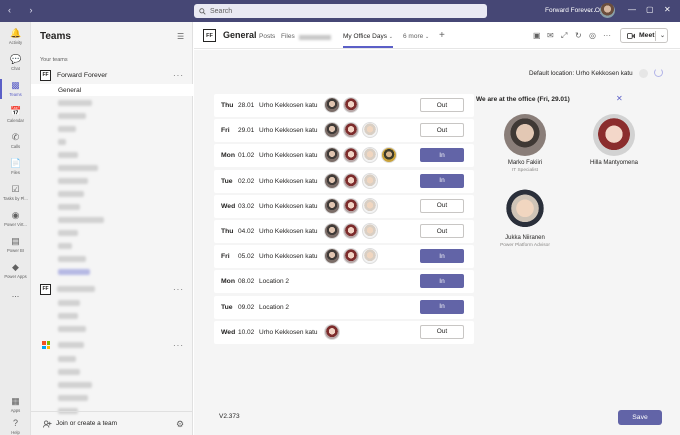  Describe the element at coordinates (667, 9) in the screenshot. I see `close-window-icon: ✕` at that location.